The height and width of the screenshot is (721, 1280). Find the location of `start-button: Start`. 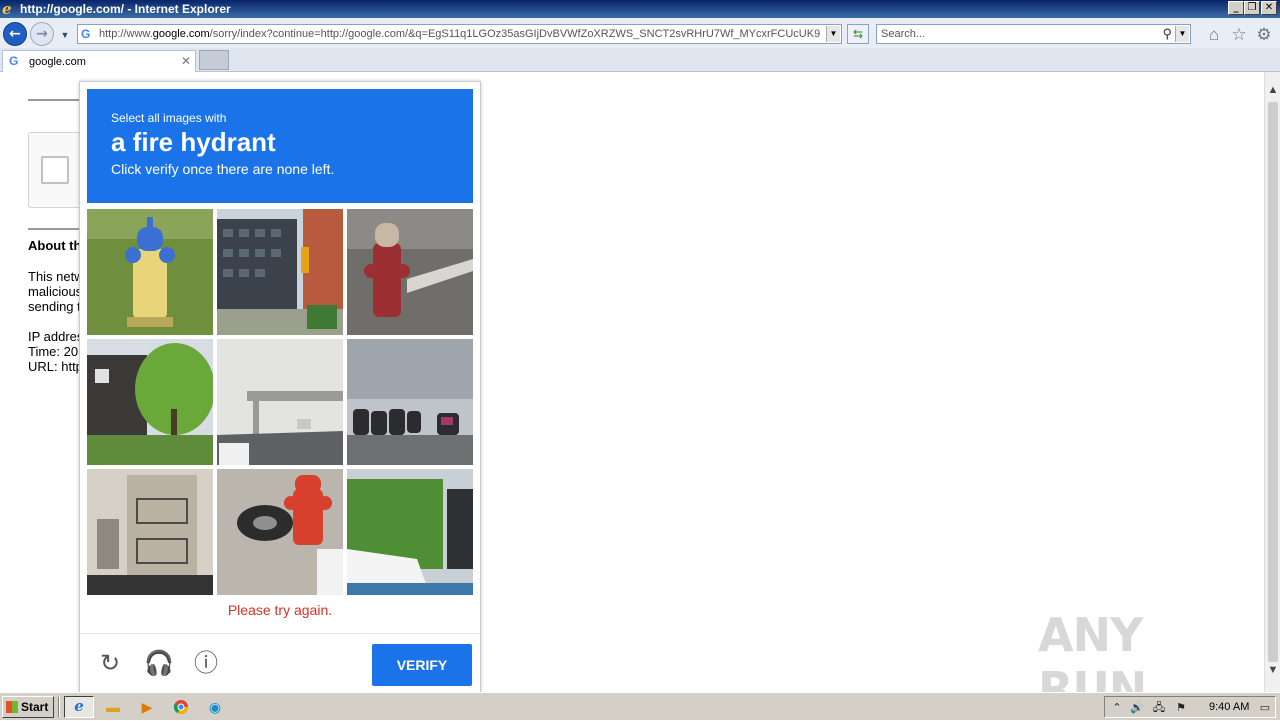

start-button: Start is located at coordinates (28, 707).